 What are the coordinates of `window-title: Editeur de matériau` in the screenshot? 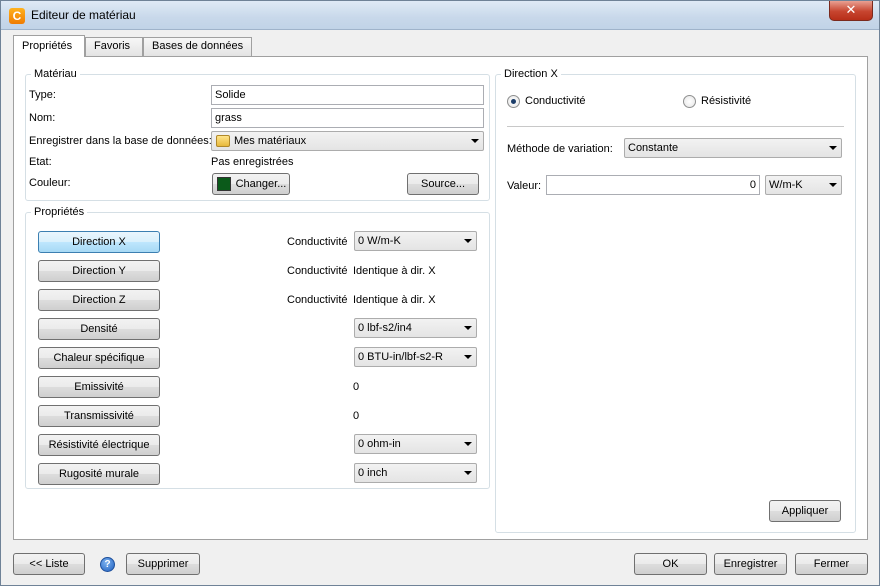 It's located at (83, 15).